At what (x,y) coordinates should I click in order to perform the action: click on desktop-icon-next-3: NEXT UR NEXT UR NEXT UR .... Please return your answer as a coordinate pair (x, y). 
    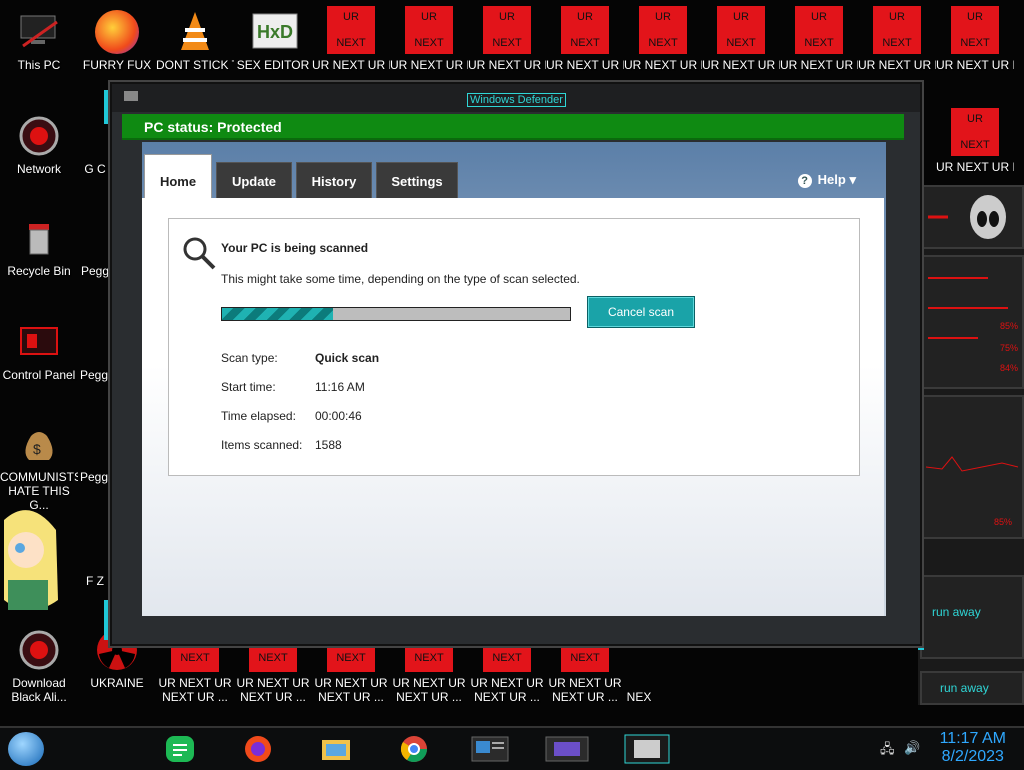
    Looking at the image, I should click on (351, 674).